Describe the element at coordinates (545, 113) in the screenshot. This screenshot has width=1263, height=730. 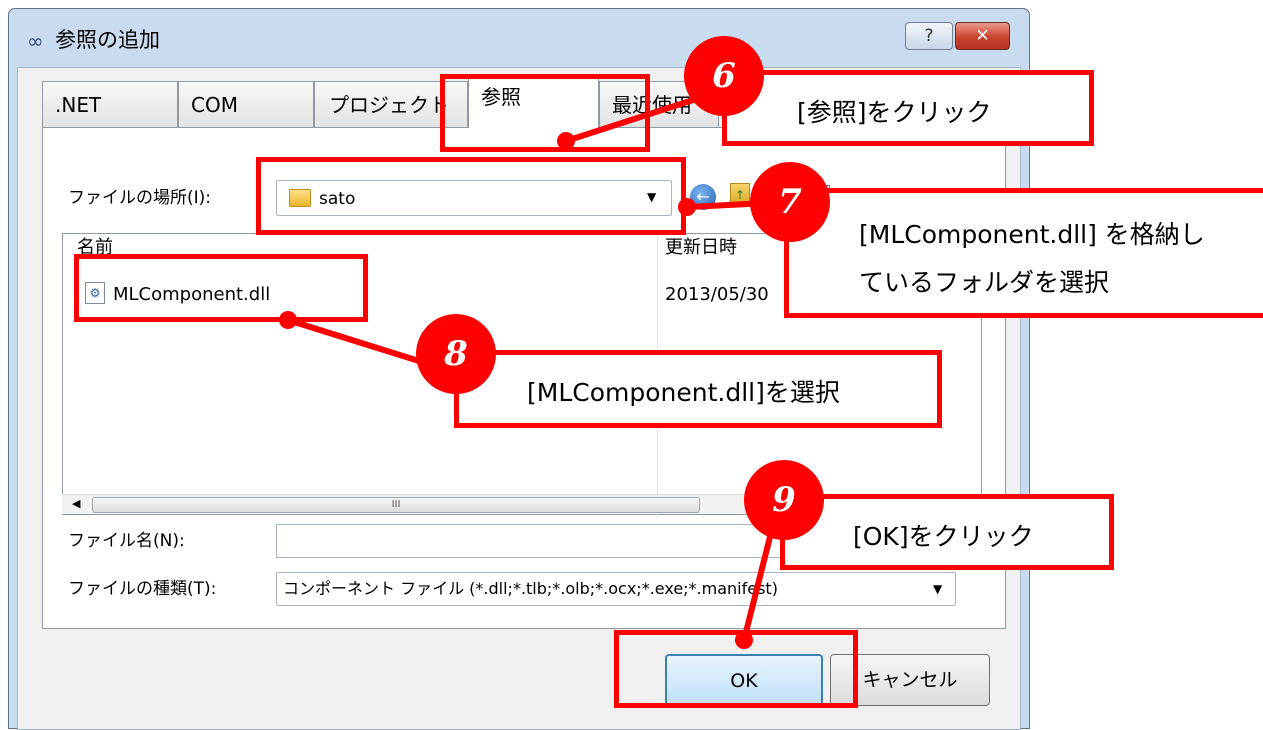
I see `highlight-browse-tab` at that location.